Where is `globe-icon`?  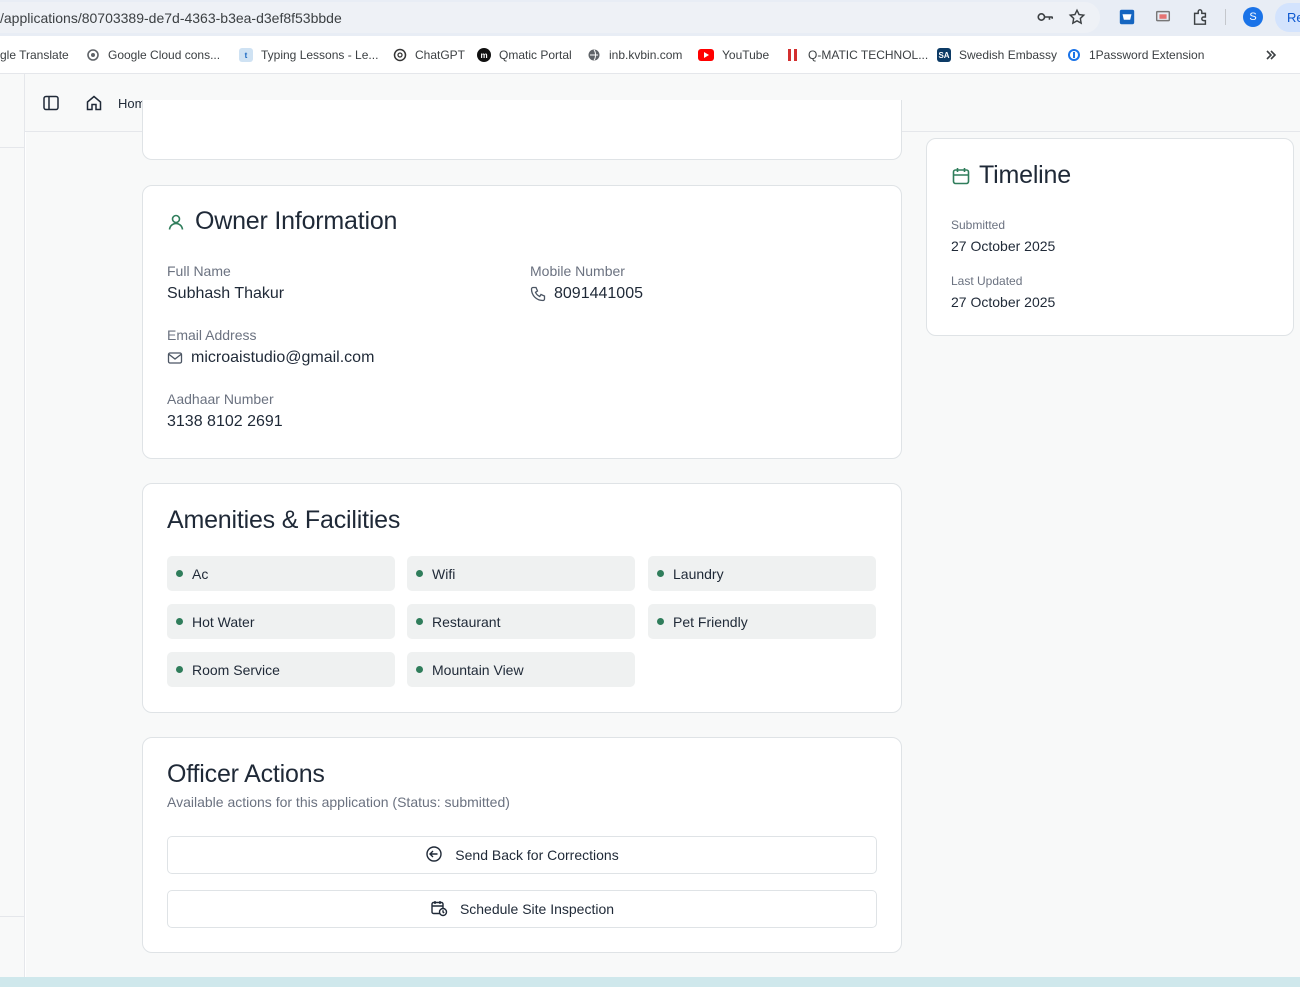 globe-icon is located at coordinates (594, 55).